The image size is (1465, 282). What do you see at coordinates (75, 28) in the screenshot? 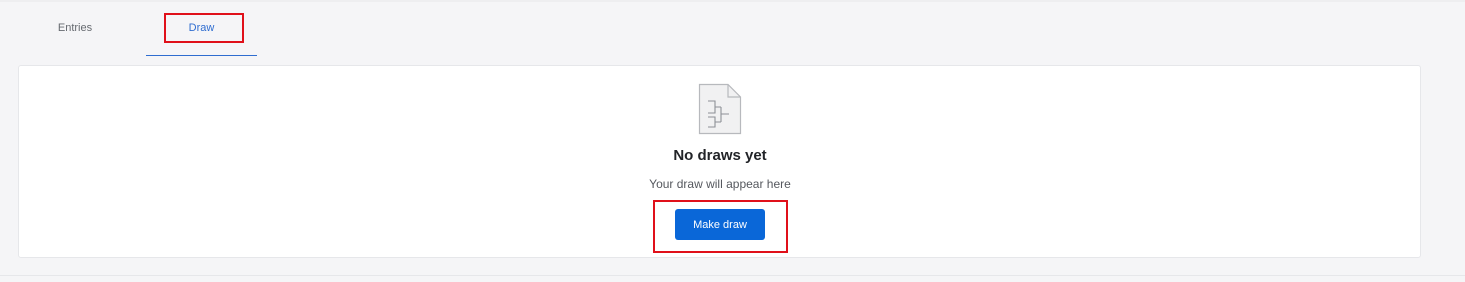
I see `tab-entries: Entries` at bounding box center [75, 28].